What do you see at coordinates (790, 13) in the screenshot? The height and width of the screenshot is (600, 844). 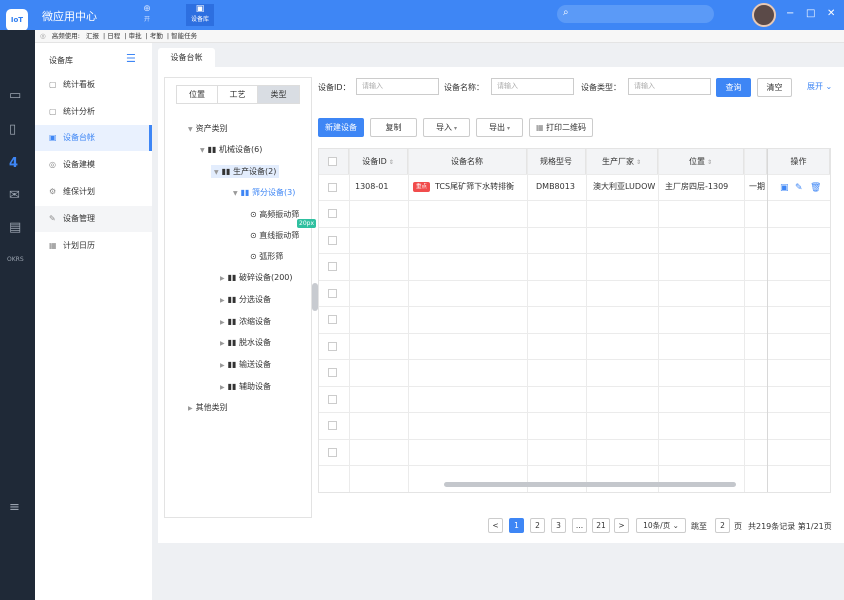 I see `minimize-icon: −` at bounding box center [790, 13].